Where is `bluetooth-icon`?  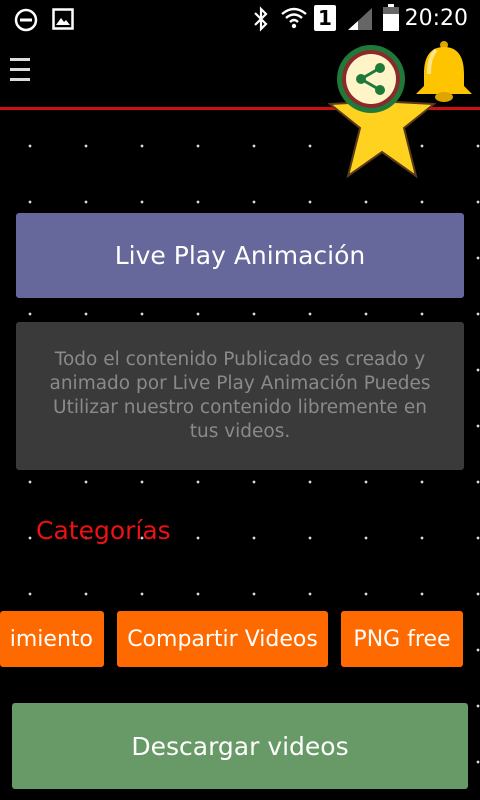
bluetooth-icon is located at coordinates (261, 19).